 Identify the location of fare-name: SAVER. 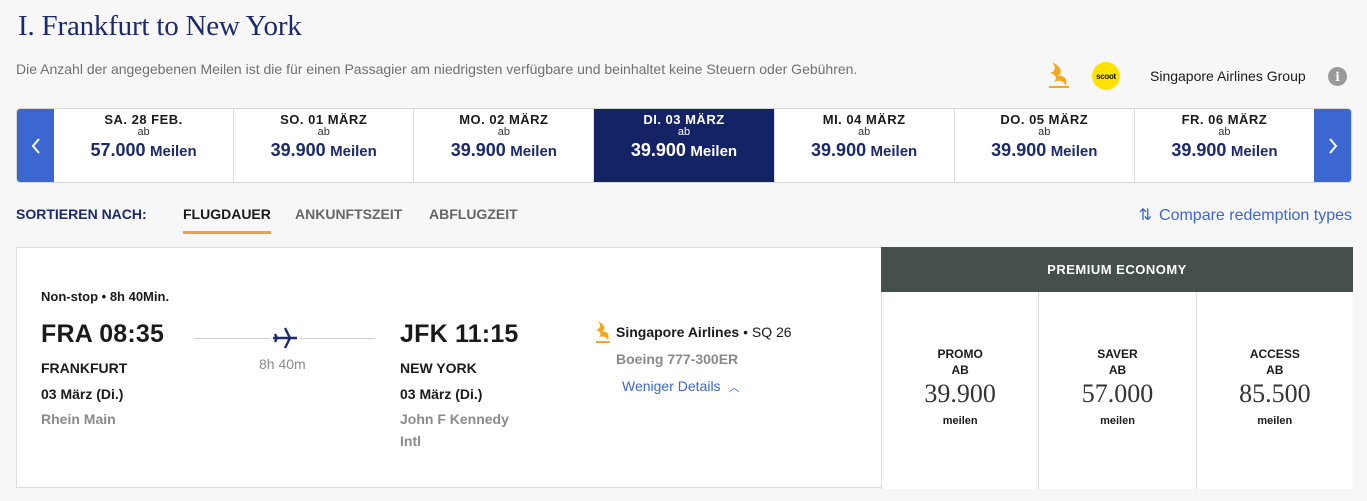
(1117, 354).